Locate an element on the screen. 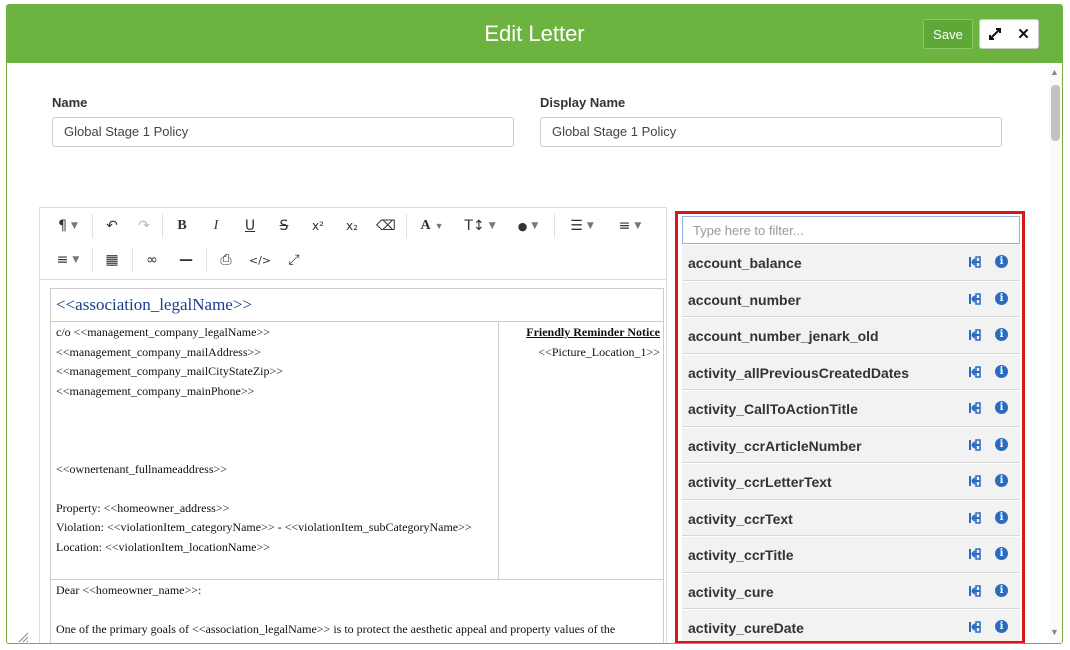 The width and height of the screenshot is (1070, 650). document-title: <<association_legalName>> is located at coordinates (357, 305).